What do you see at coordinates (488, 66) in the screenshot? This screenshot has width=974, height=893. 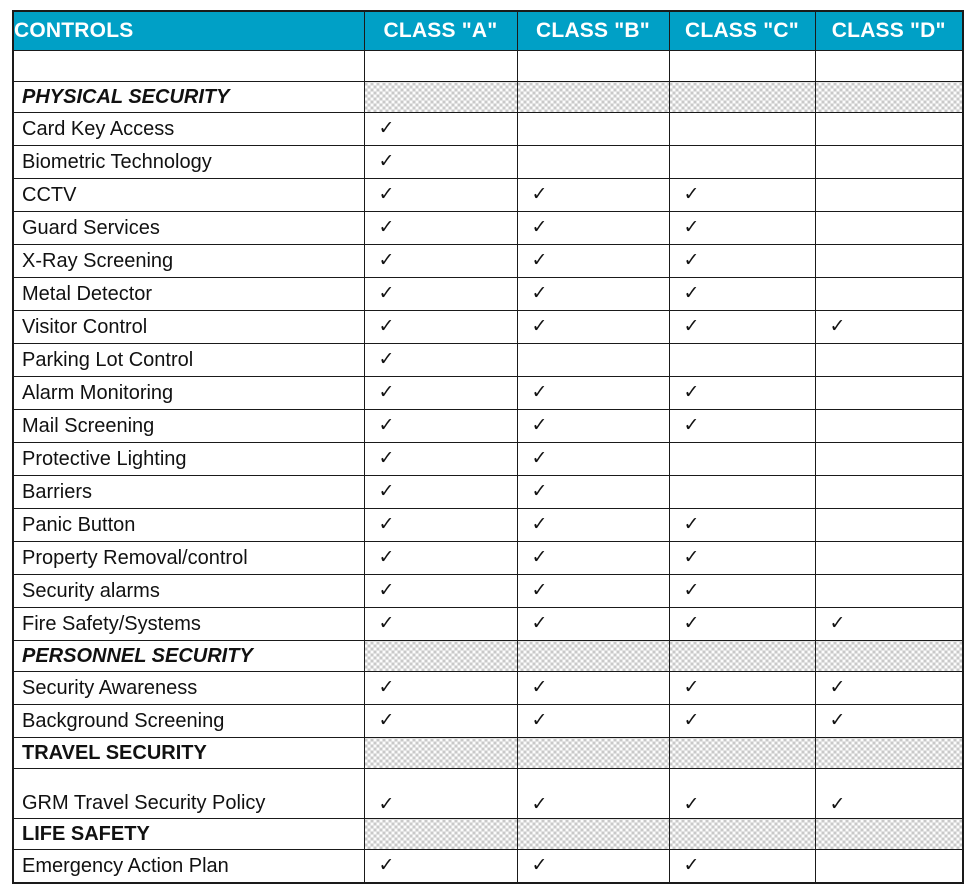 I see `spacer-row` at bounding box center [488, 66].